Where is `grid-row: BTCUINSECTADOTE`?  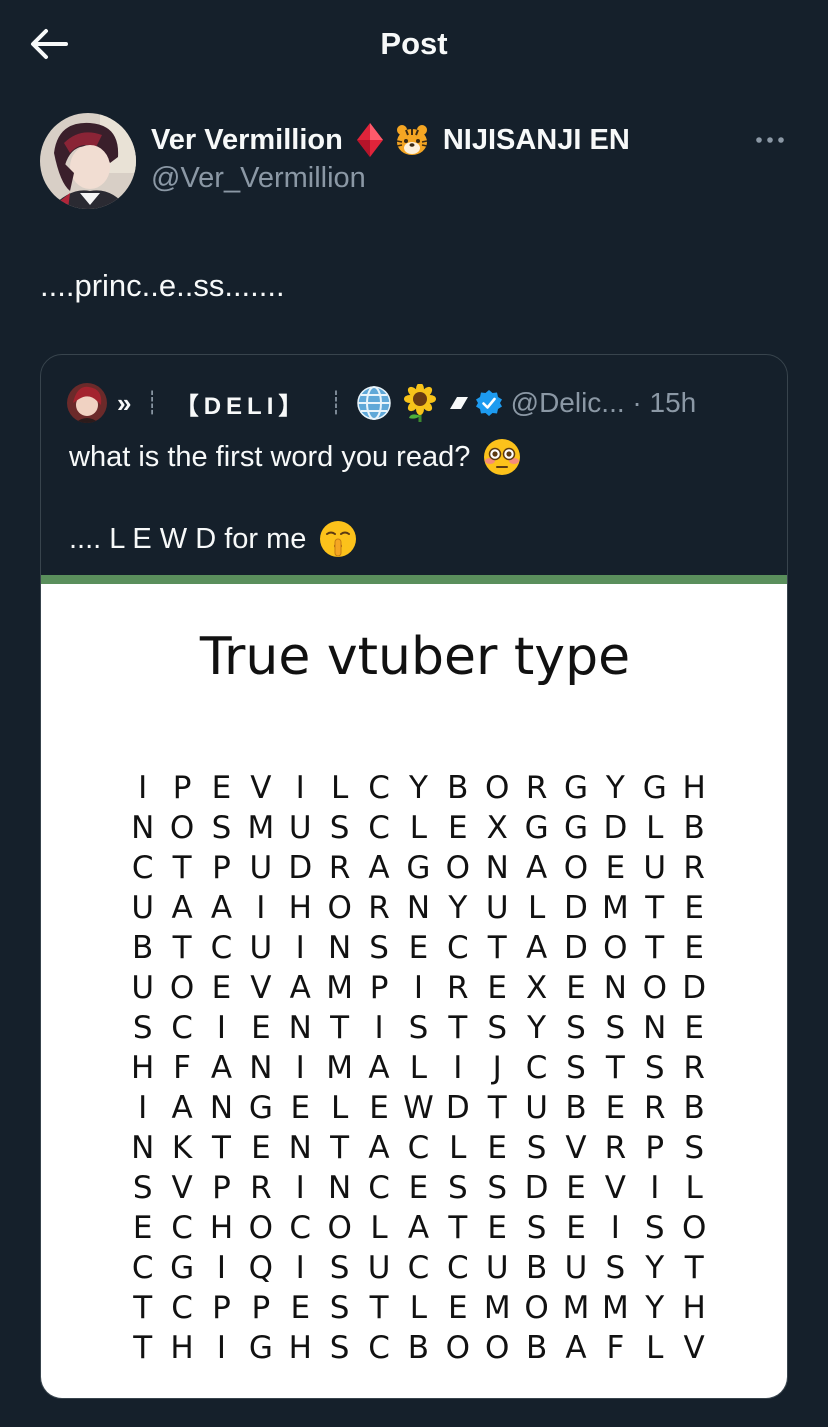
grid-row: BTCUINSECTADOTE is located at coordinates (418, 948).